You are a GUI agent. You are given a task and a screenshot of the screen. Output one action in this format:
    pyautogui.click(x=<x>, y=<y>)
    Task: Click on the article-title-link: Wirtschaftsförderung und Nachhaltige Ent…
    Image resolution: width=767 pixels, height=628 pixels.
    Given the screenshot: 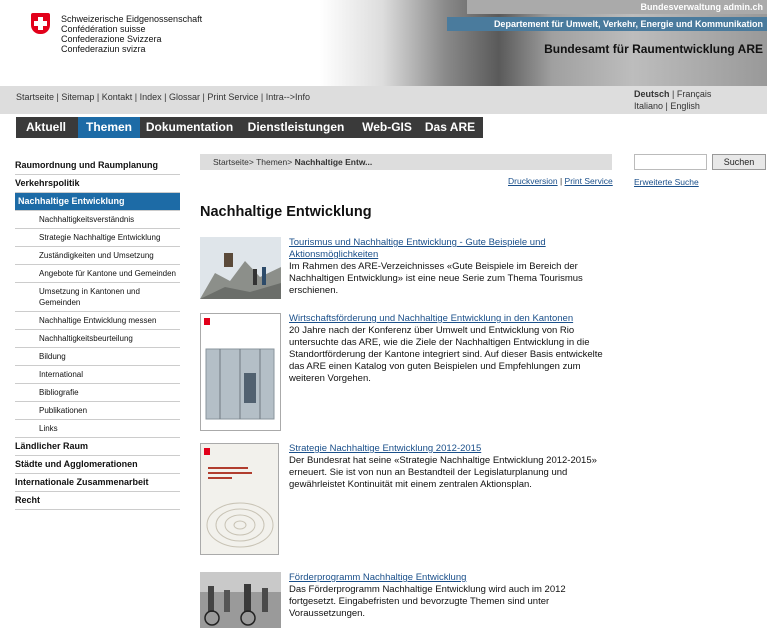 What is the action you would take?
    pyautogui.click(x=431, y=318)
    